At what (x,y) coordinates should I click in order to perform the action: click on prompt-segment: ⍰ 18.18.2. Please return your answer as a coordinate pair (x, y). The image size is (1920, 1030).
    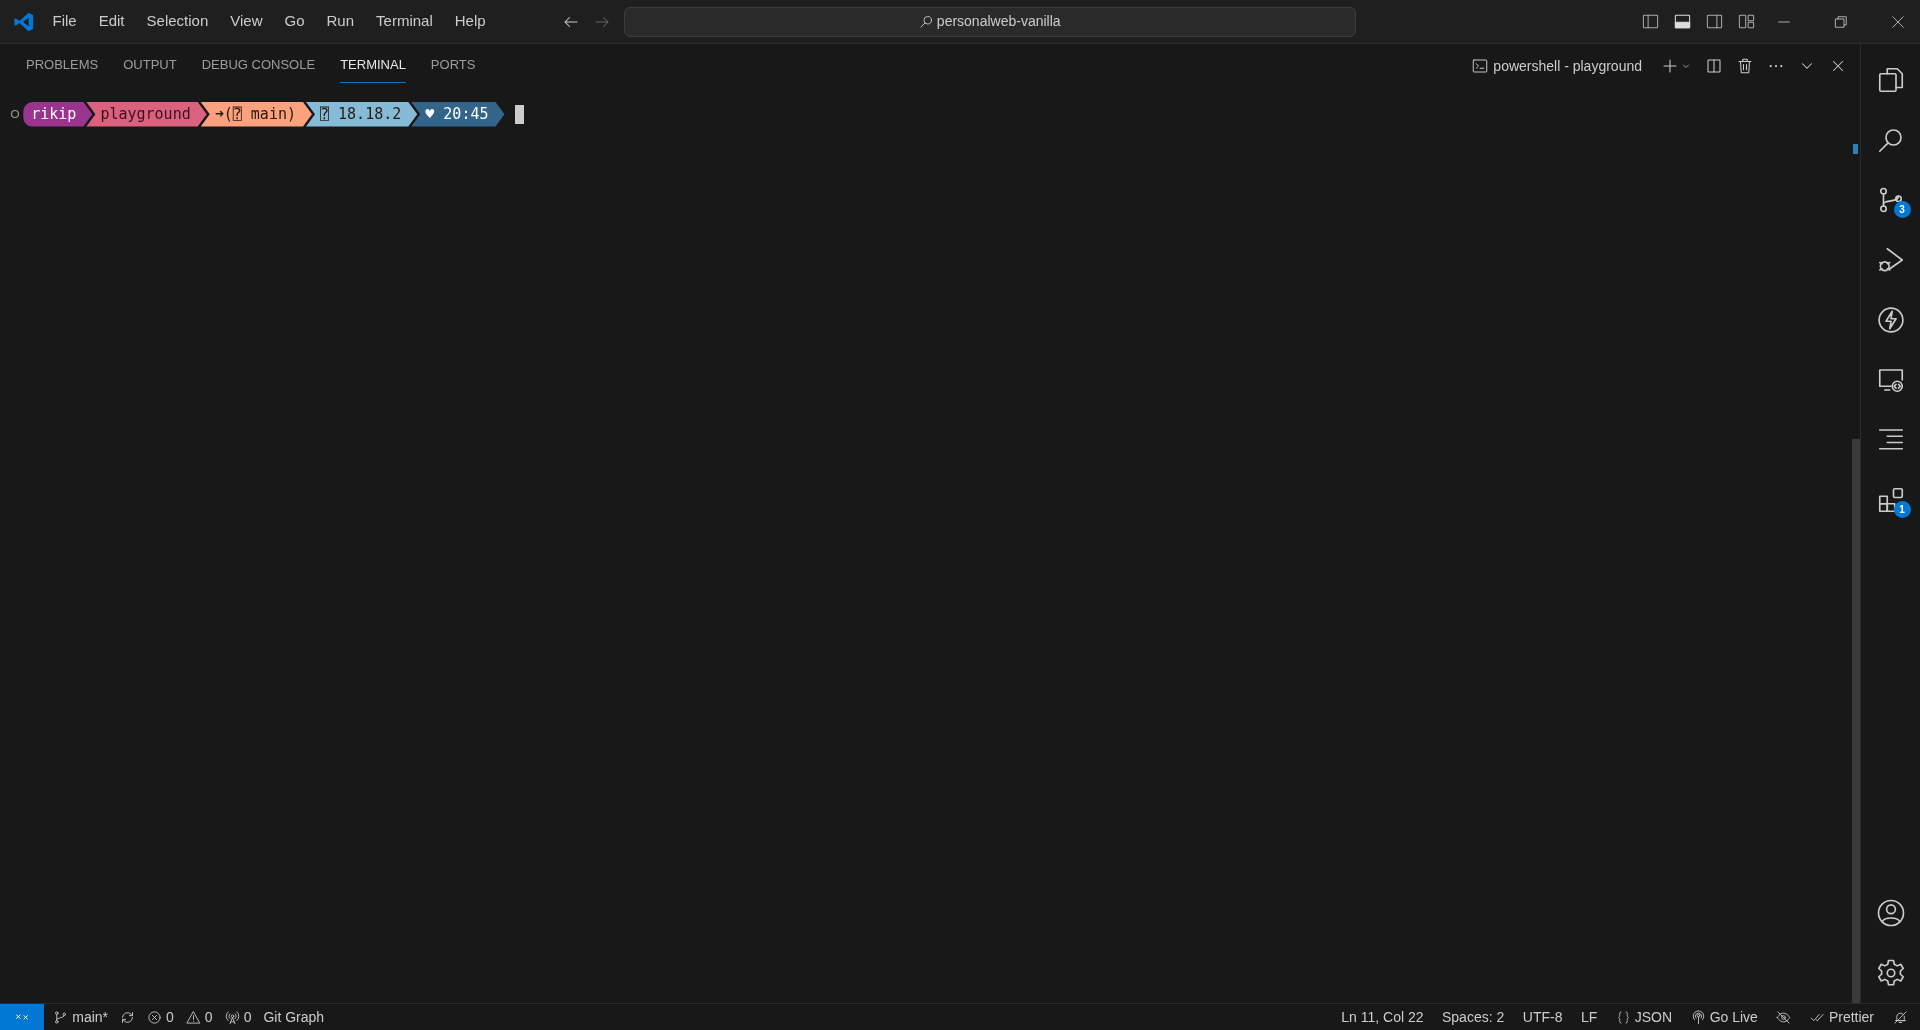
    Looking at the image, I should click on (362, 114).